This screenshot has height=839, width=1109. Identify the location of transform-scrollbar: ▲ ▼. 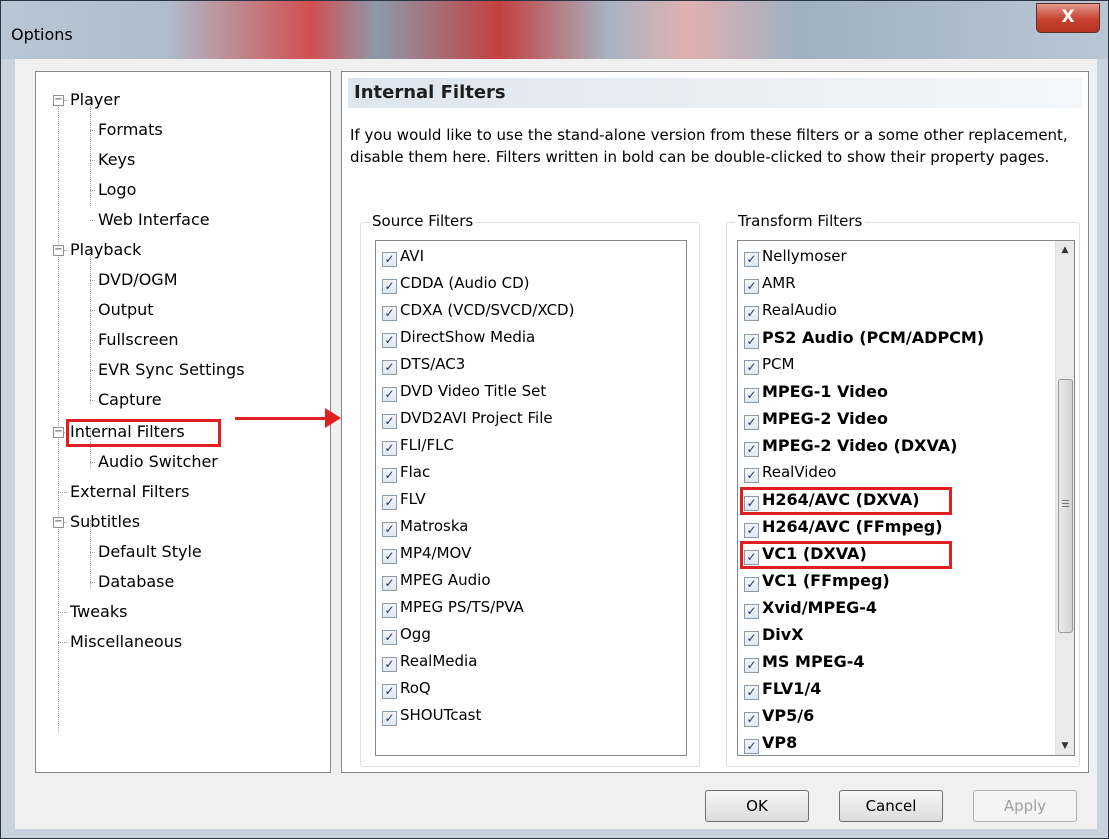
(1064, 498).